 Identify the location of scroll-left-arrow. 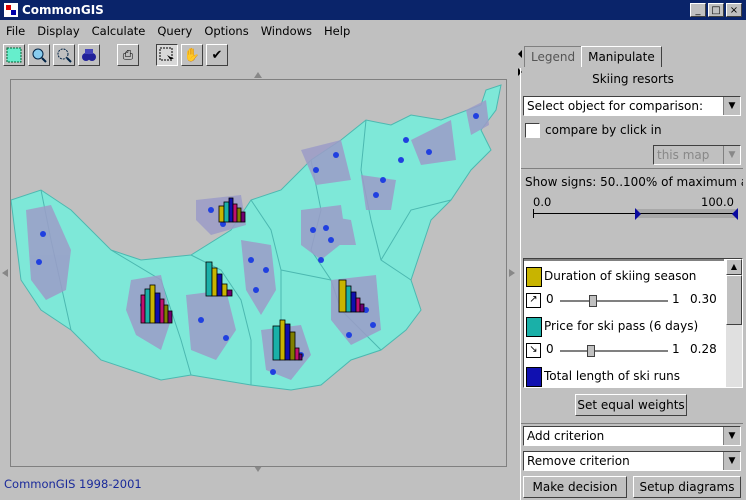
(5, 273).